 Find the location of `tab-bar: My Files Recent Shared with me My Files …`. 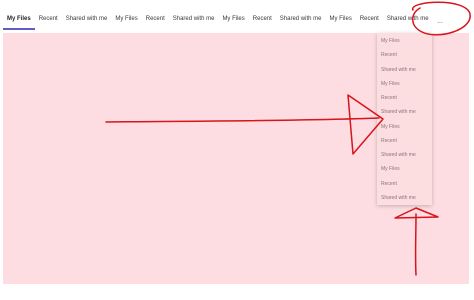

tab-bar: My Files Recent Shared with me My Files … is located at coordinates (218, 23).